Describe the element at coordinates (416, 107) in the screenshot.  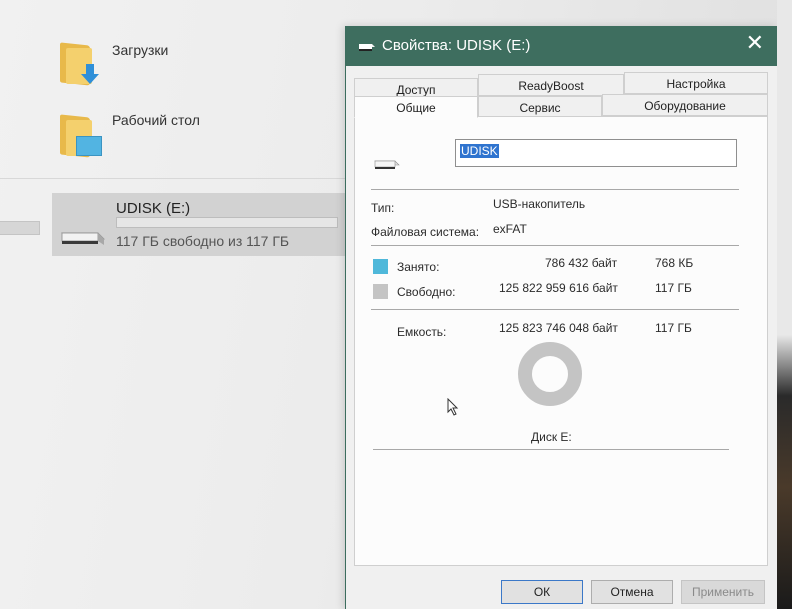
I see `tab-general: Общие` at that location.